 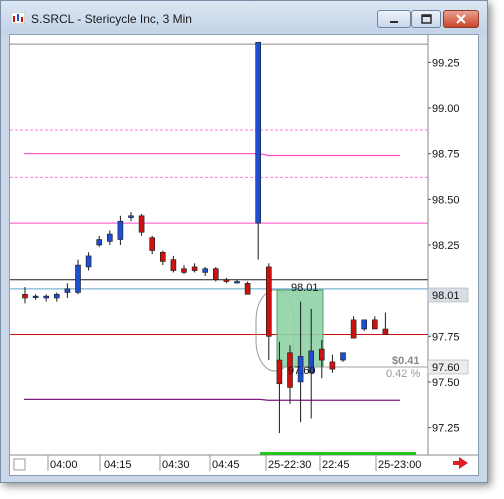 I want to click on measure-percent-label: 0.42 %, so click(x=403, y=374).